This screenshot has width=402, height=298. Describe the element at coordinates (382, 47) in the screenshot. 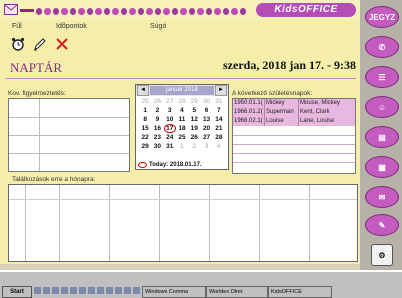

I see `phone-nav-icon: ✆` at that location.